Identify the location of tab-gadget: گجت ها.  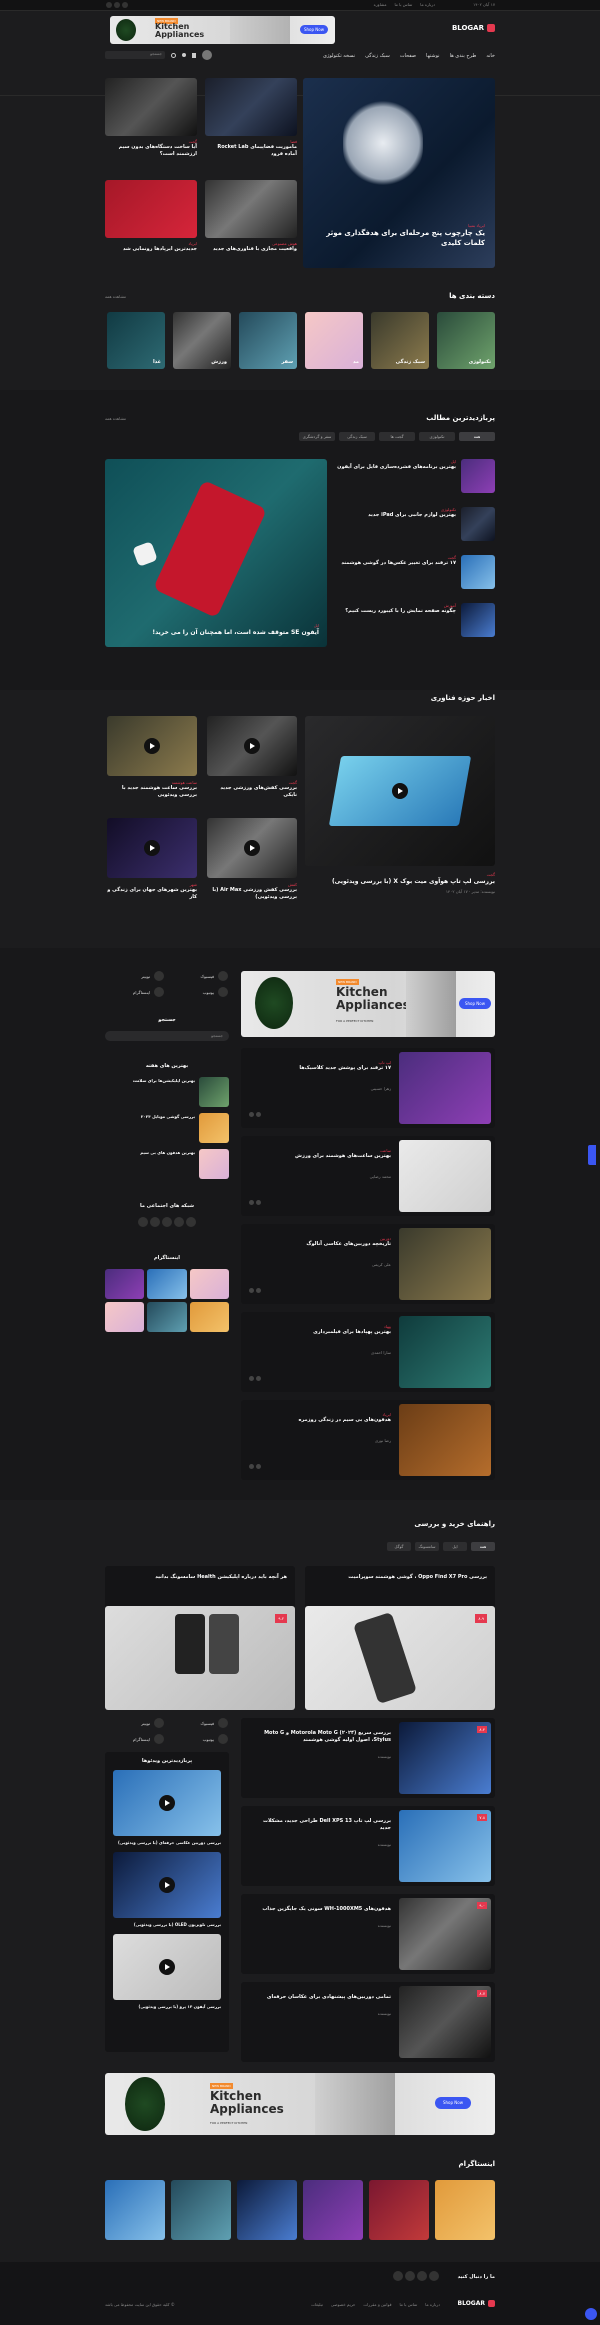
(397, 436).